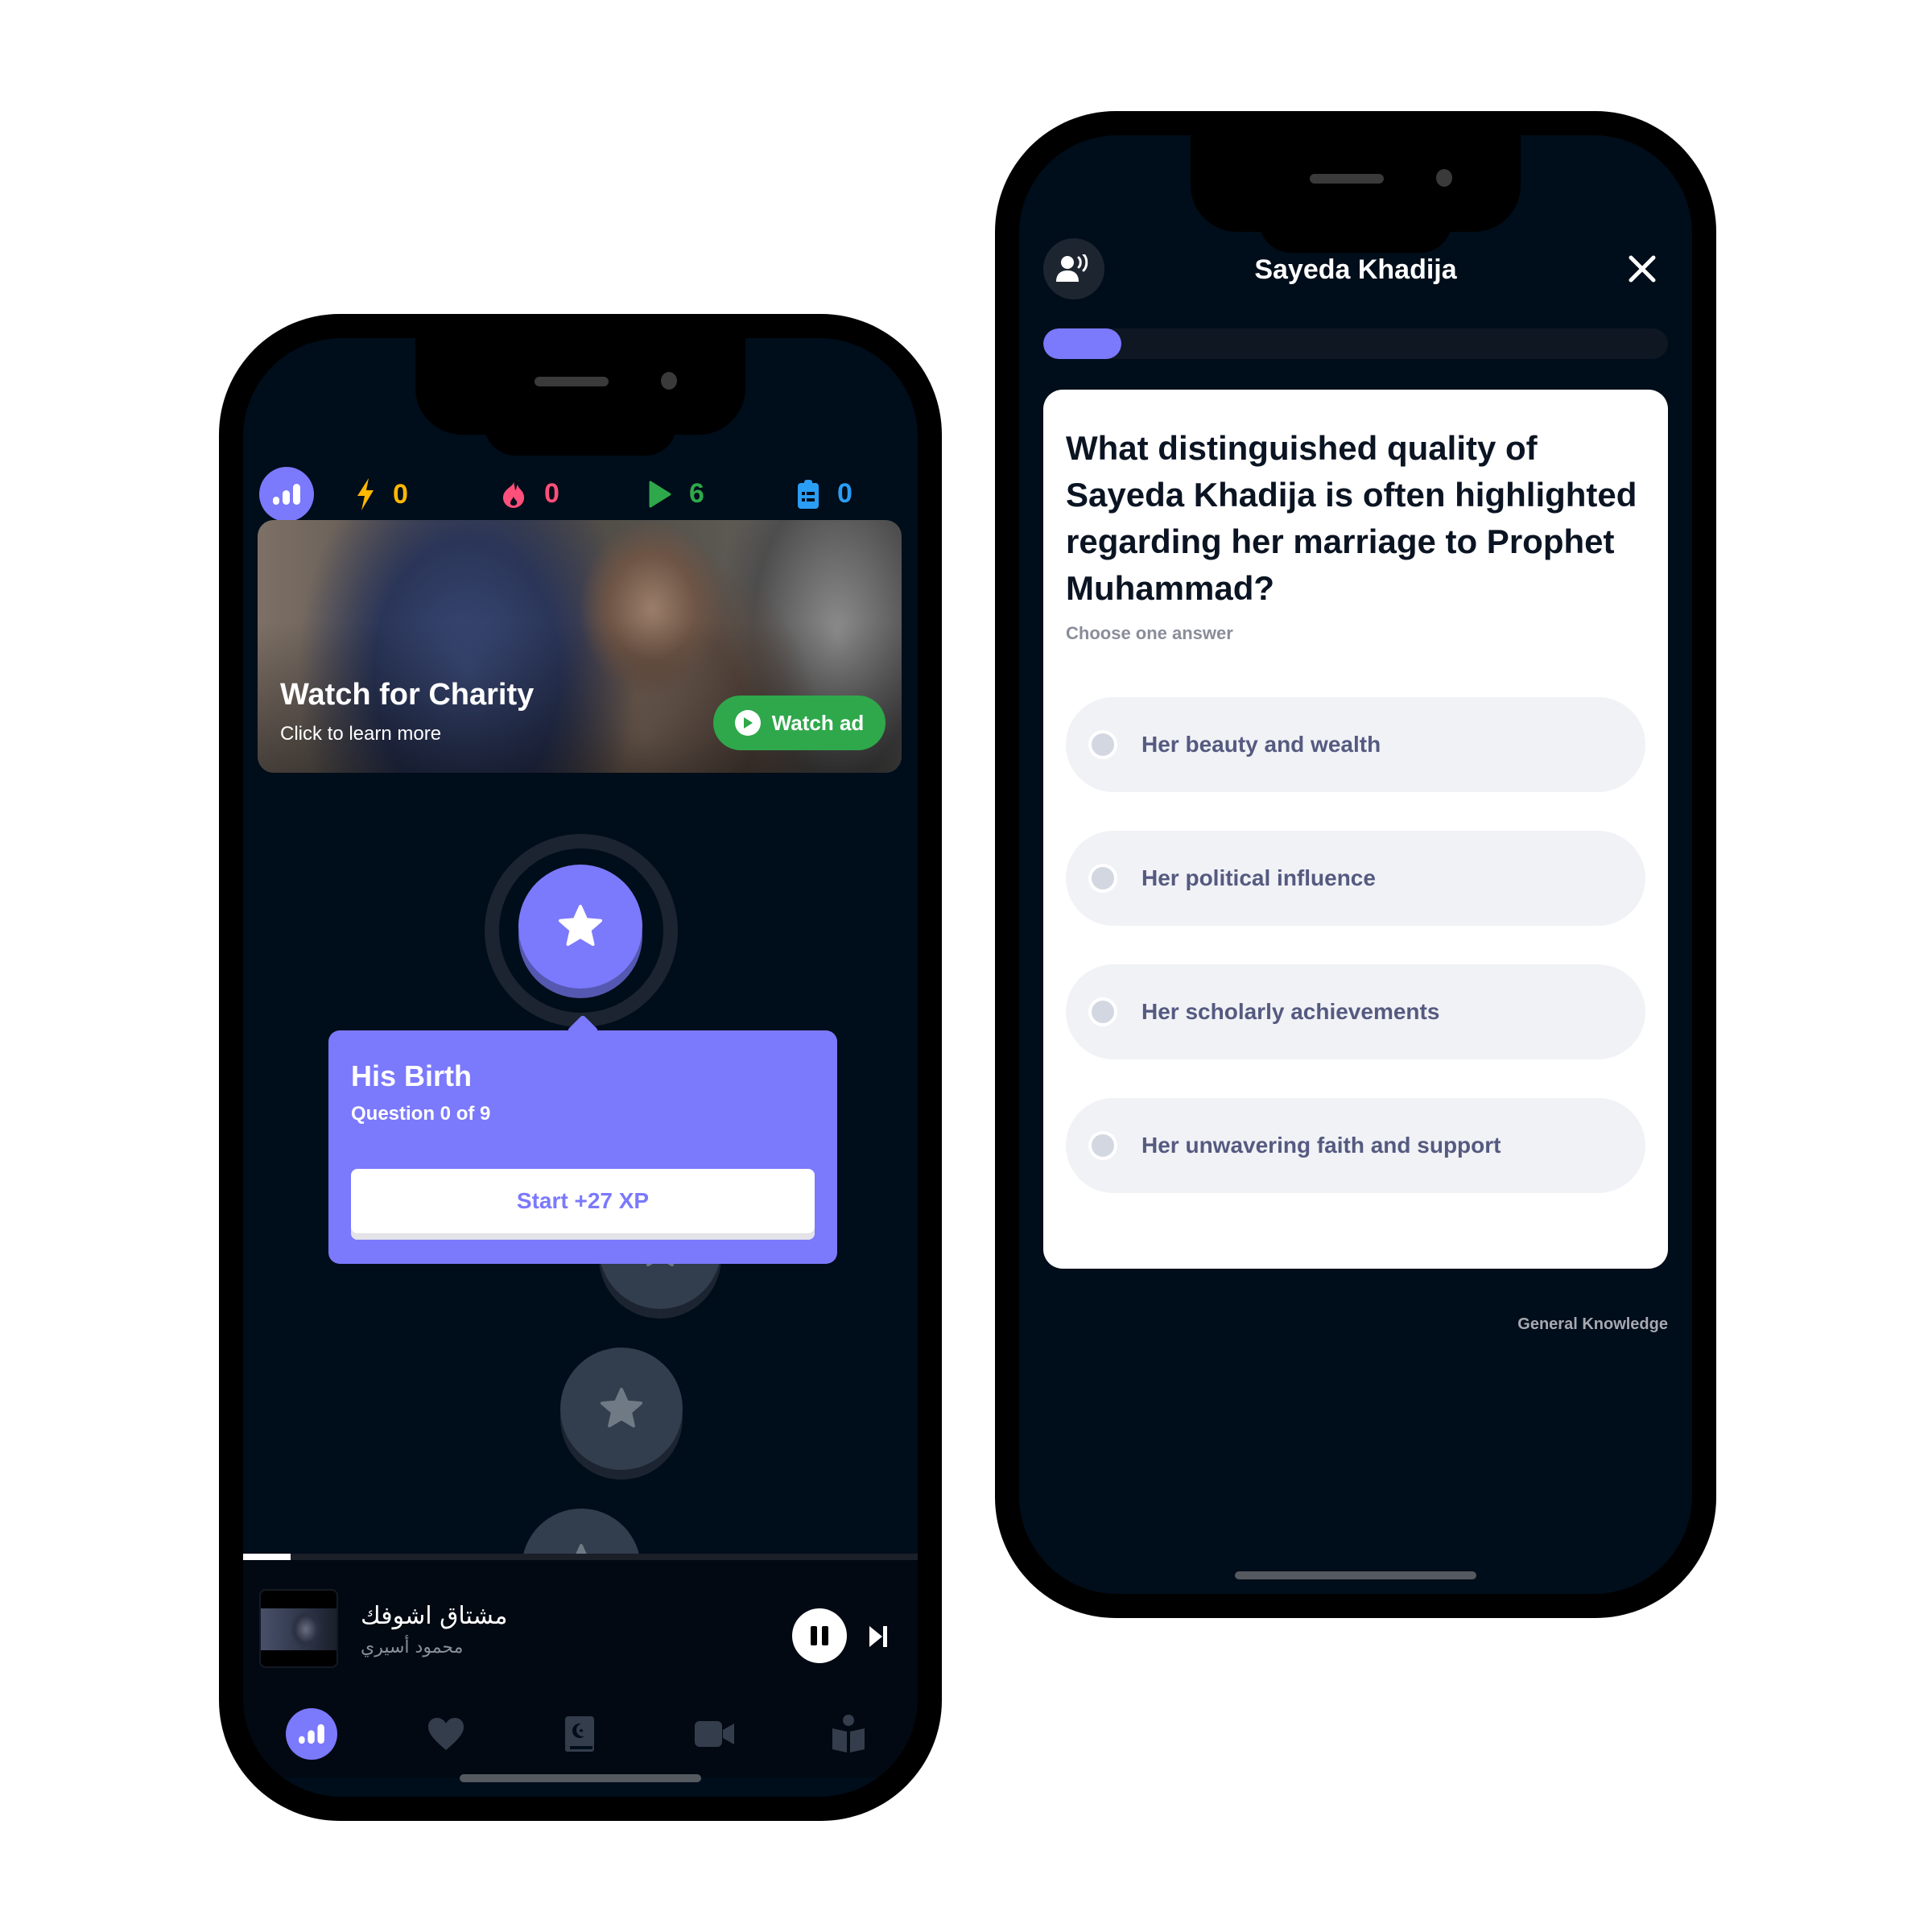  Describe the element at coordinates (818, 722) in the screenshot. I see `watch-ad-label: Watch ad` at that location.